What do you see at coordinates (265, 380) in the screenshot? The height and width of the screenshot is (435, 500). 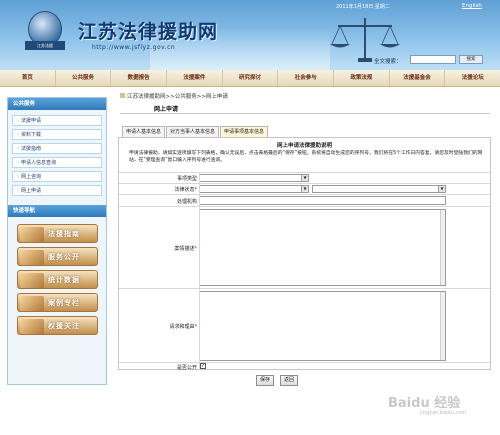 I see `save-button: 保存` at bounding box center [265, 380].